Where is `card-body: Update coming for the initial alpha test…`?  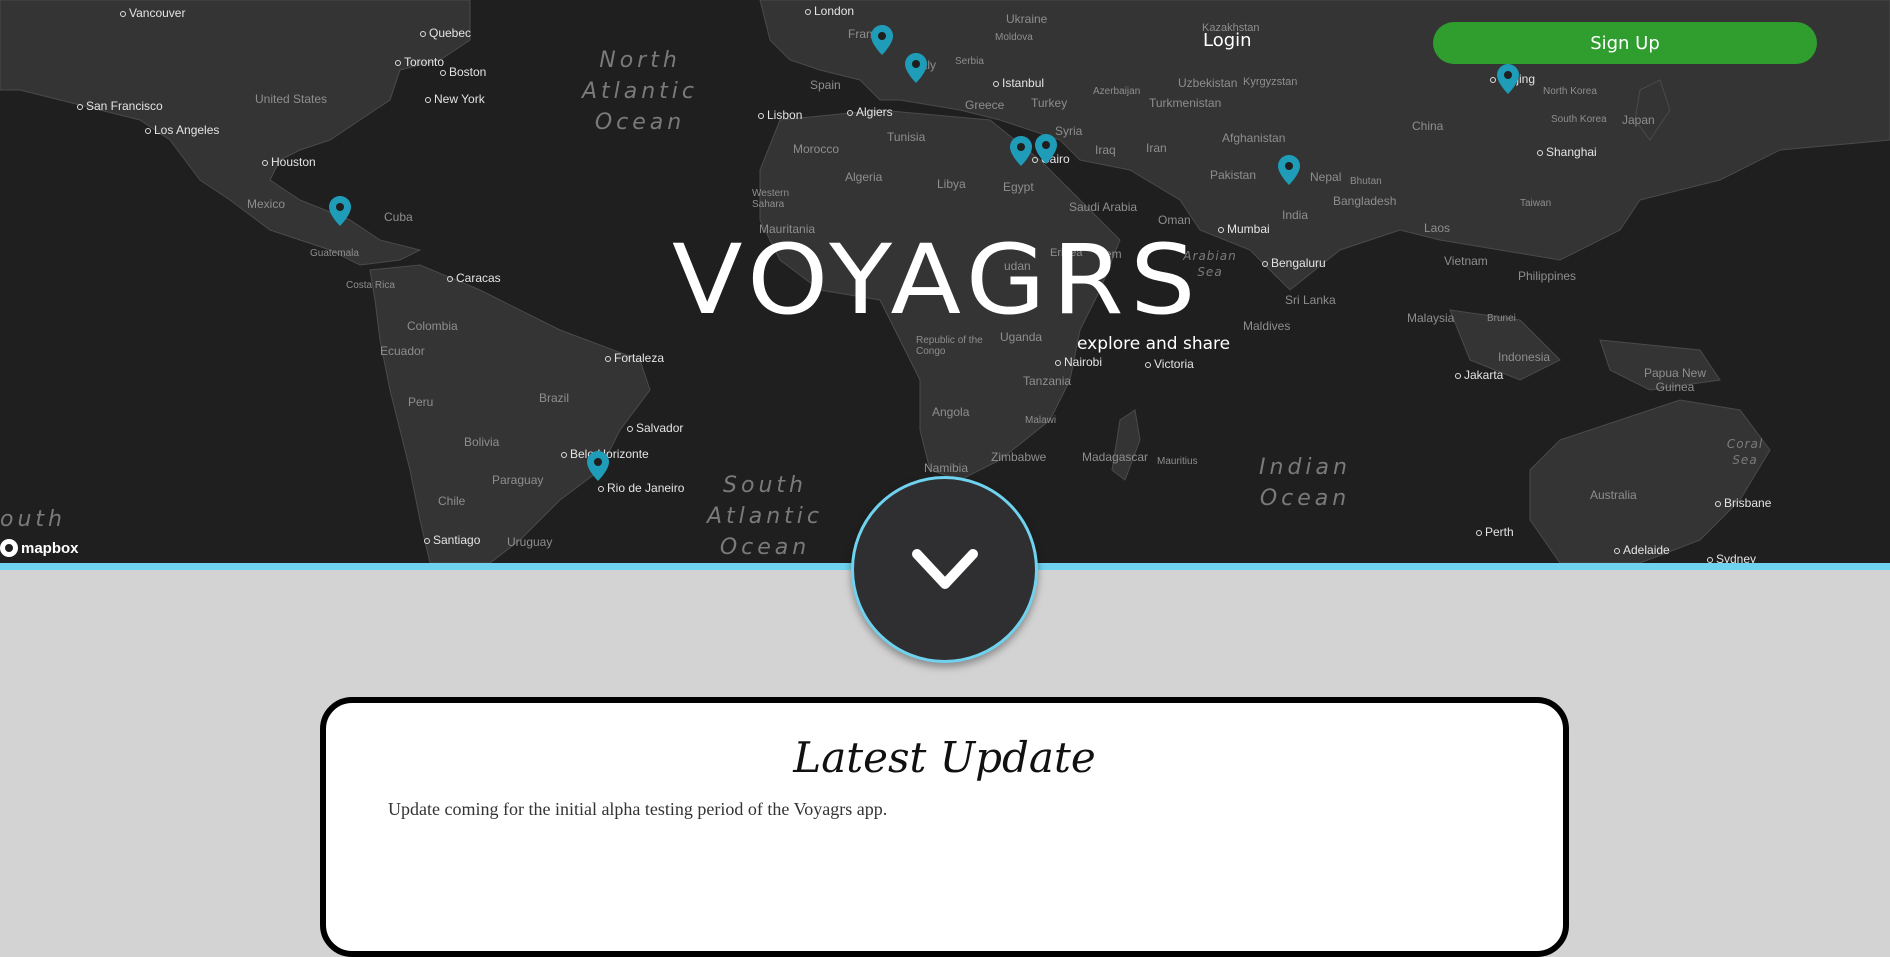
card-body: Update coming for the initial alpha test… is located at coordinates (638, 809).